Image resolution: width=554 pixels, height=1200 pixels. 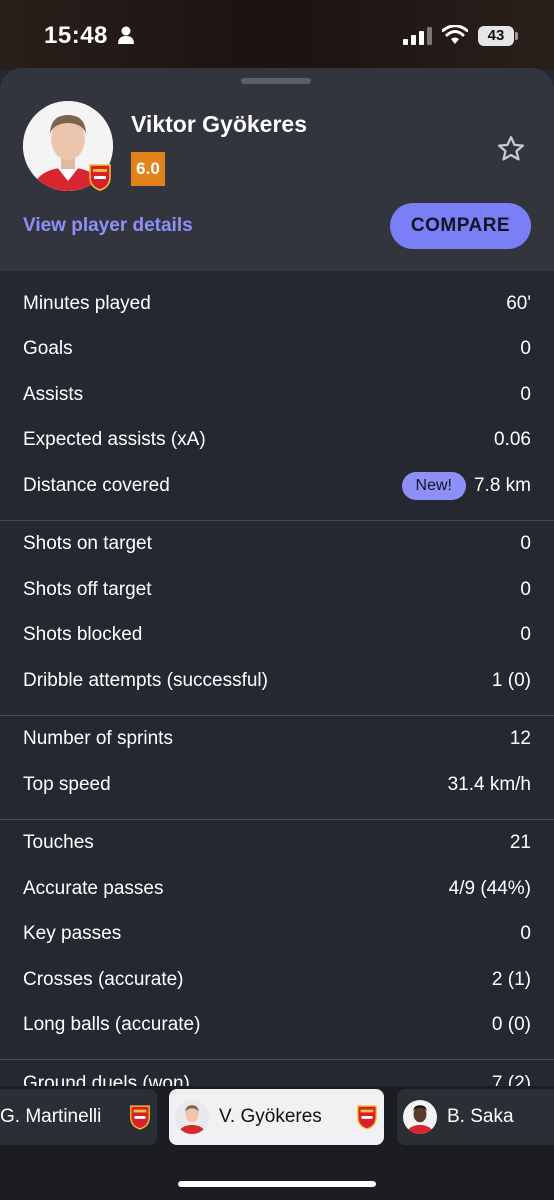 What do you see at coordinates (93, 888) in the screenshot?
I see `stat-label: Accurate passes` at bounding box center [93, 888].